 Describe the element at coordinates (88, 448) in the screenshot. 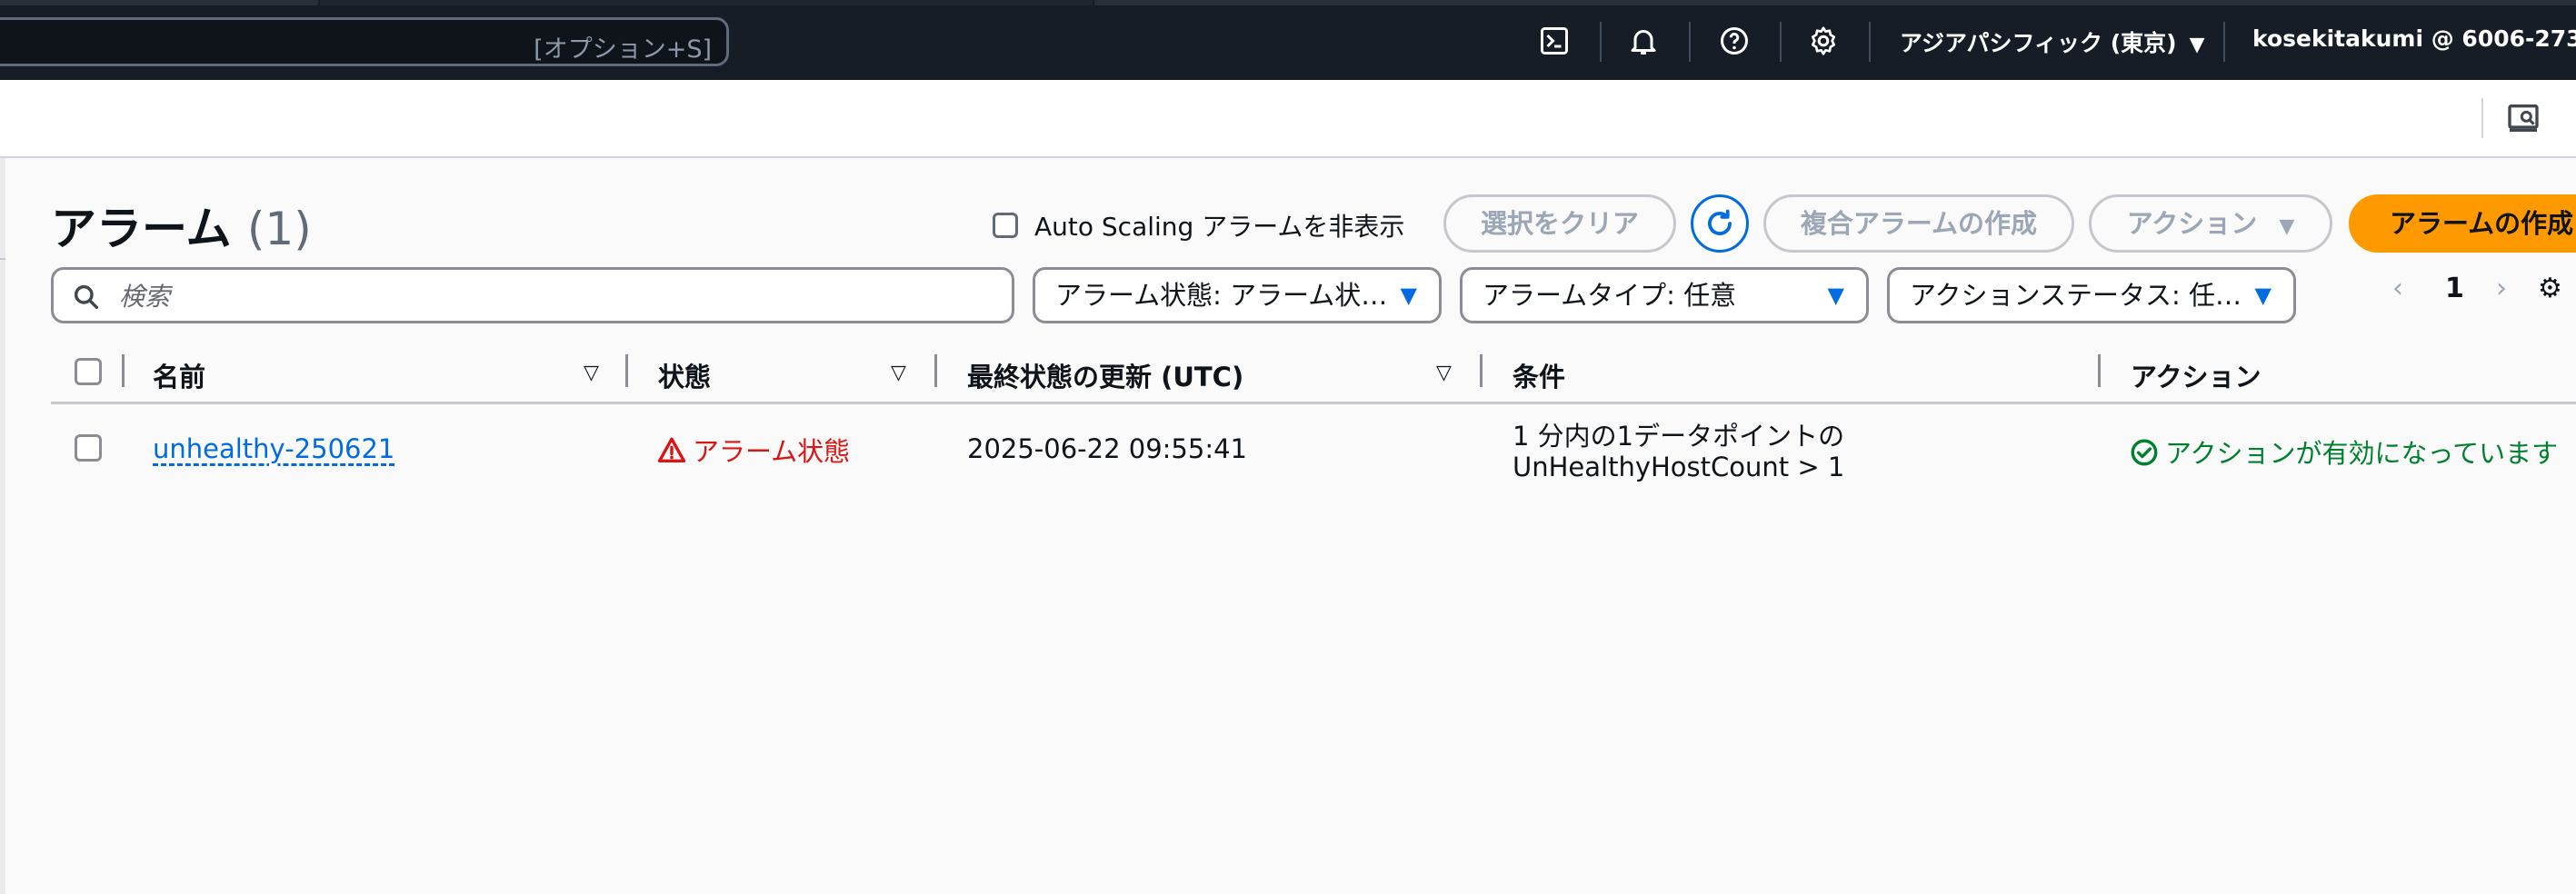

I see `row-checkbox` at that location.